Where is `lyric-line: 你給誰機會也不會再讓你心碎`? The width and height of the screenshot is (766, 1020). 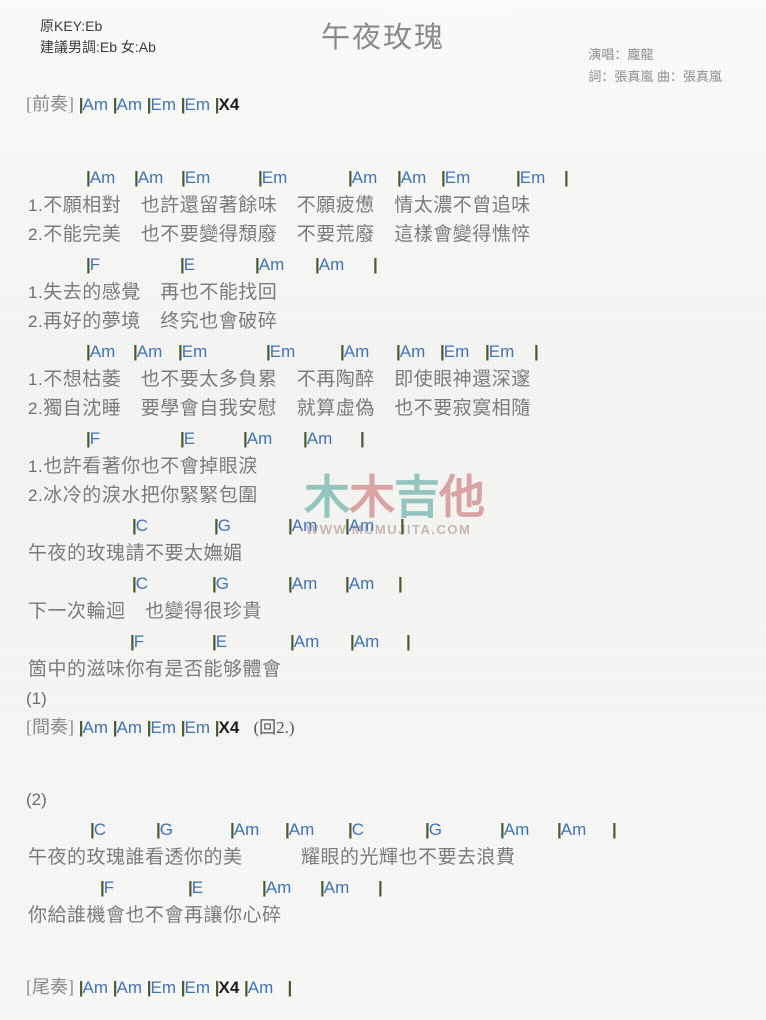
lyric-line: 你給誰機會也不會再讓你心碎 is located at coordinates (383, 917).